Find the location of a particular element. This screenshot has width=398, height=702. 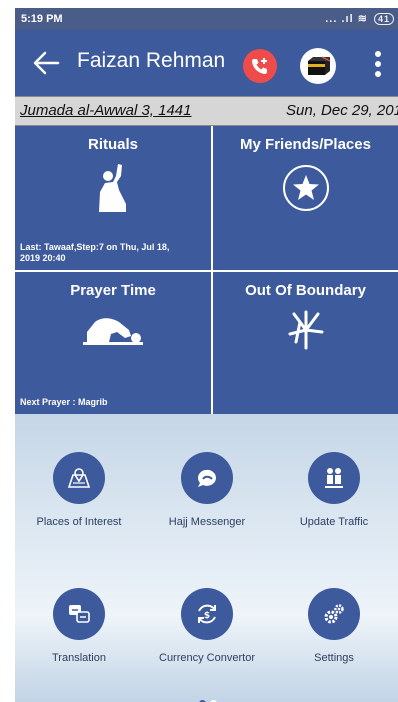

signal-icon: ... .ıl is located at coordinates (339, 19).